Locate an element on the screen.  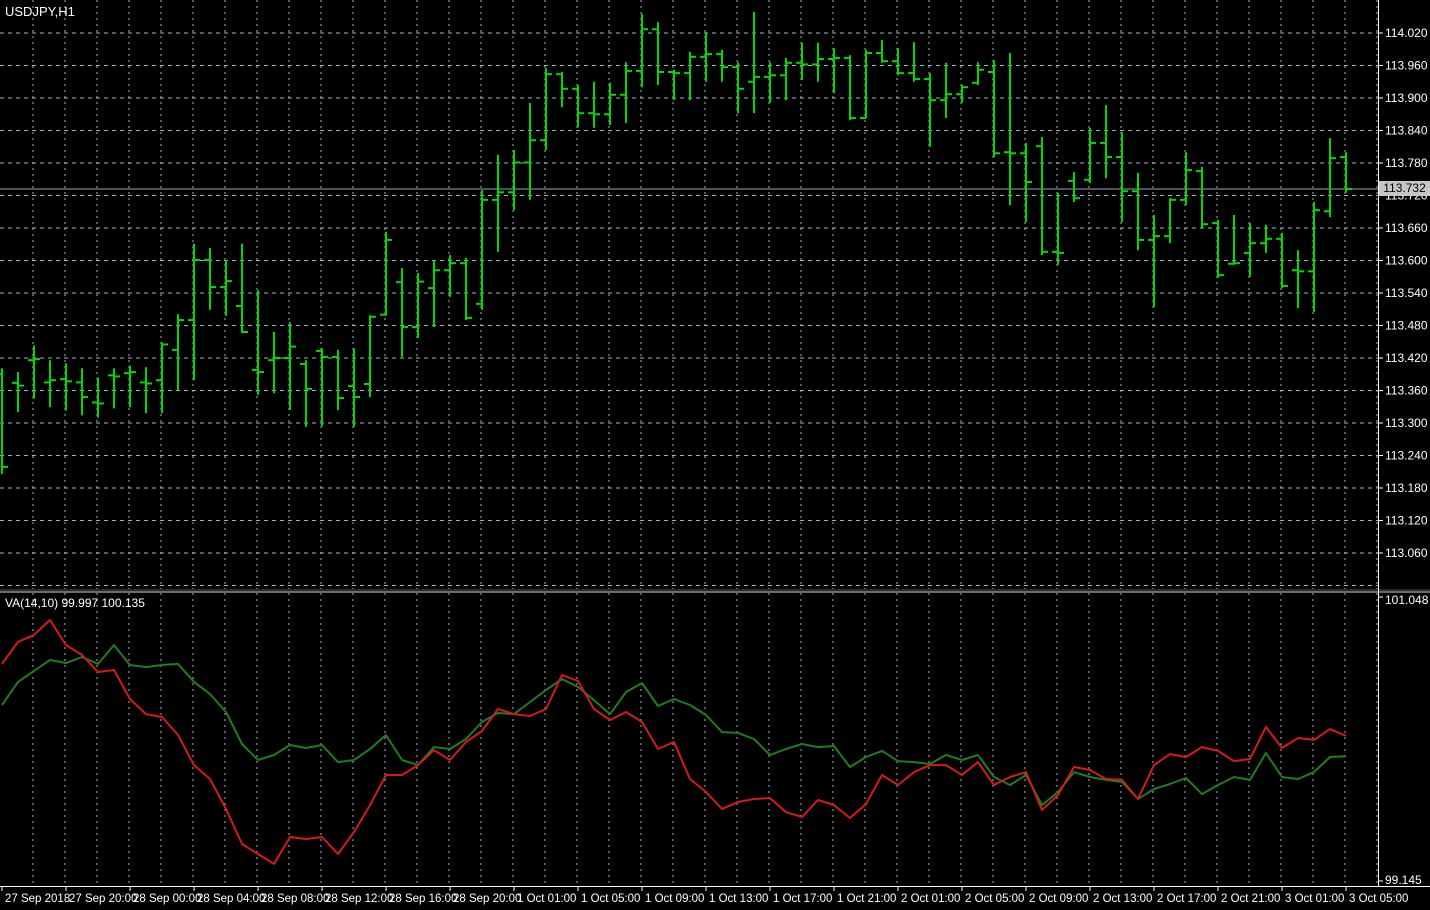
time-axis-label: 28 Sep 12:00 is located at coordinates (359, 899).